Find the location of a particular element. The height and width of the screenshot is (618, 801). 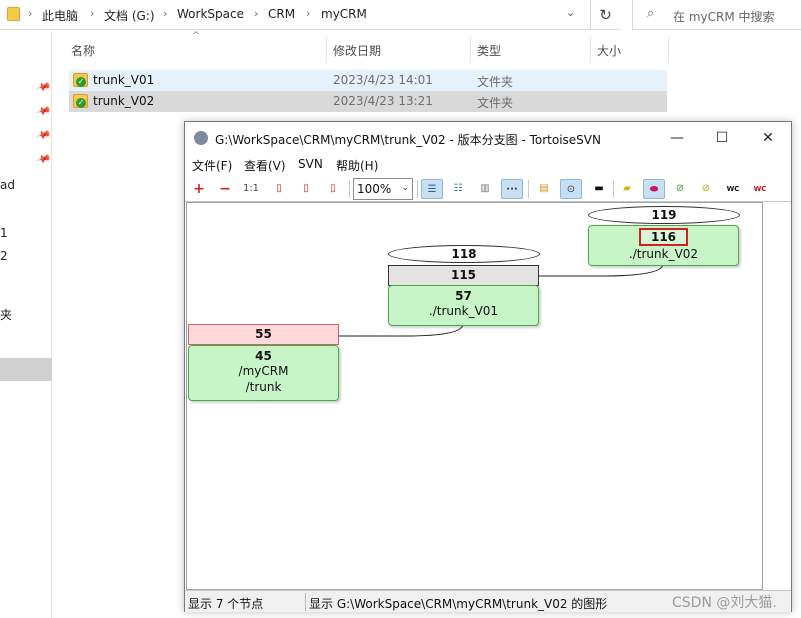

revision-label: 119 is located at coordinates (664, 215).